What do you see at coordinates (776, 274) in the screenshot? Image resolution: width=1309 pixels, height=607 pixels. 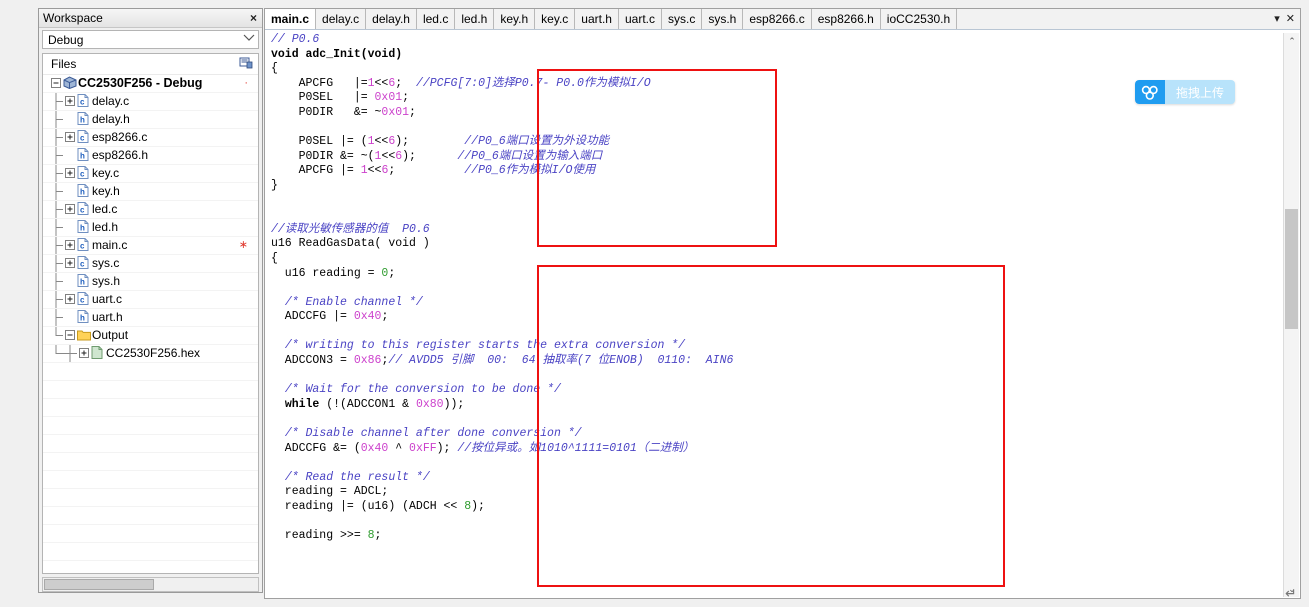 I see `code-line: u16 reading = 0;` at bounding box center [776, 274].